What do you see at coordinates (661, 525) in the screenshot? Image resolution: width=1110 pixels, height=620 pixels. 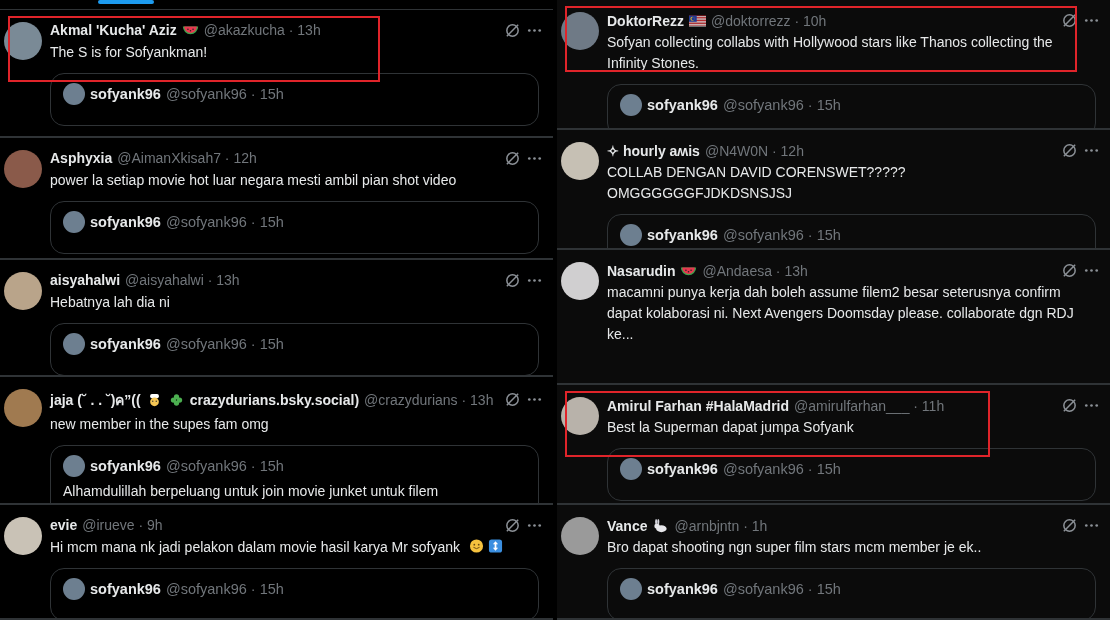 I see `rabbit-icon` at bounding box center [661, 525].